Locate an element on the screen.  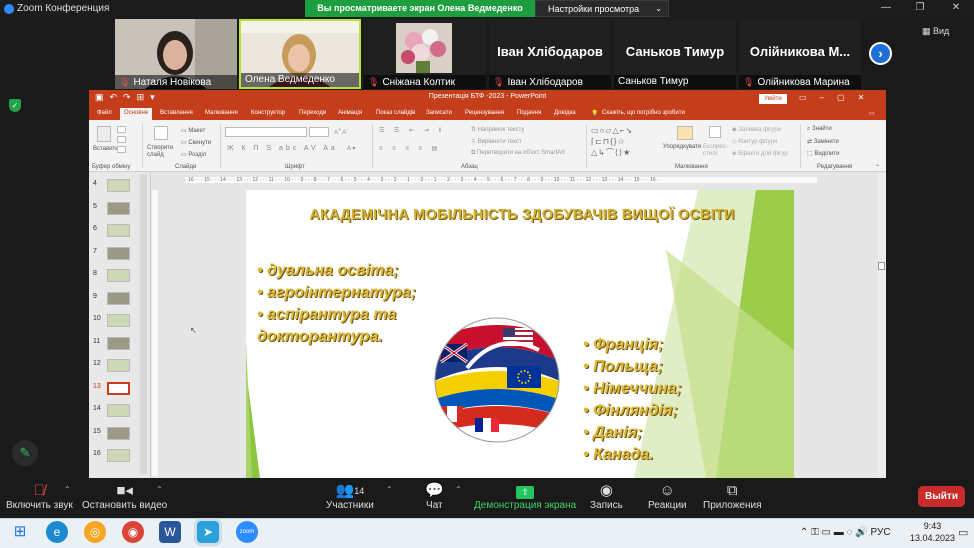
participant-tile: Іван Хлібодаров 🎙 Іван Хлібодаров is located at coordinates (550, 54).